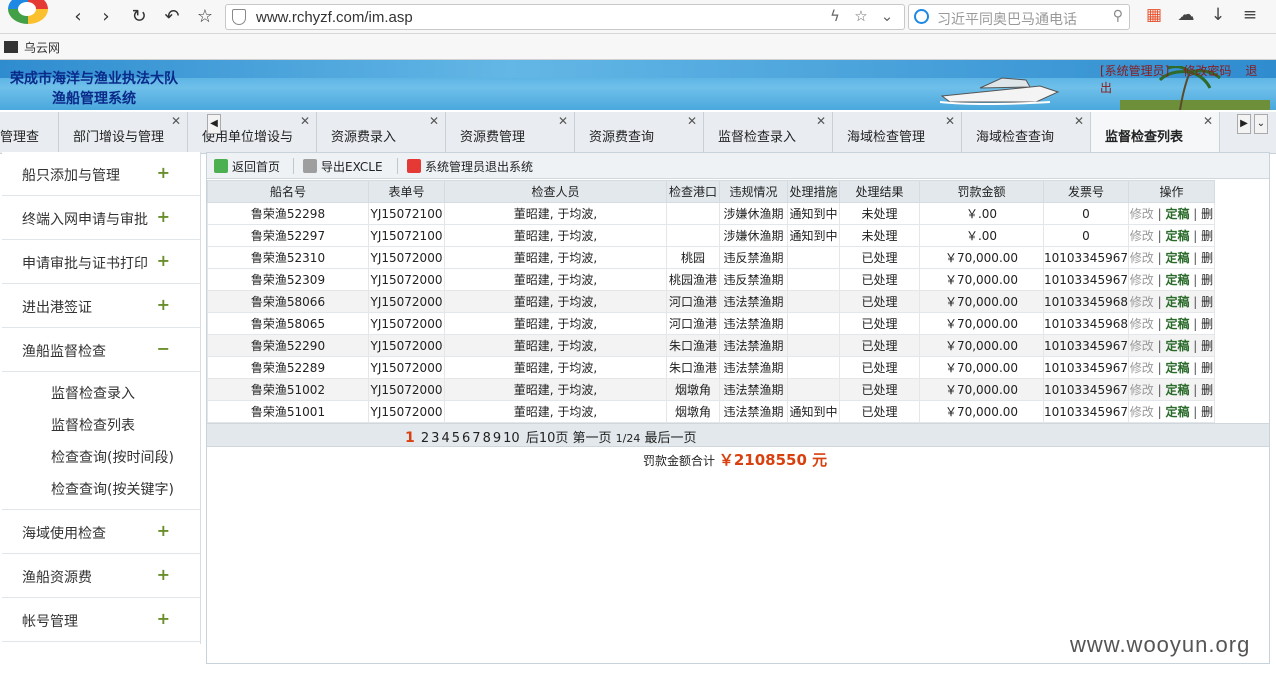 The width and height of the screenshot is (1276, 674). I want to click on address-bar: www.rchyzf.com/im.asp ϟ ☆ ⌄, so click(565, 17).